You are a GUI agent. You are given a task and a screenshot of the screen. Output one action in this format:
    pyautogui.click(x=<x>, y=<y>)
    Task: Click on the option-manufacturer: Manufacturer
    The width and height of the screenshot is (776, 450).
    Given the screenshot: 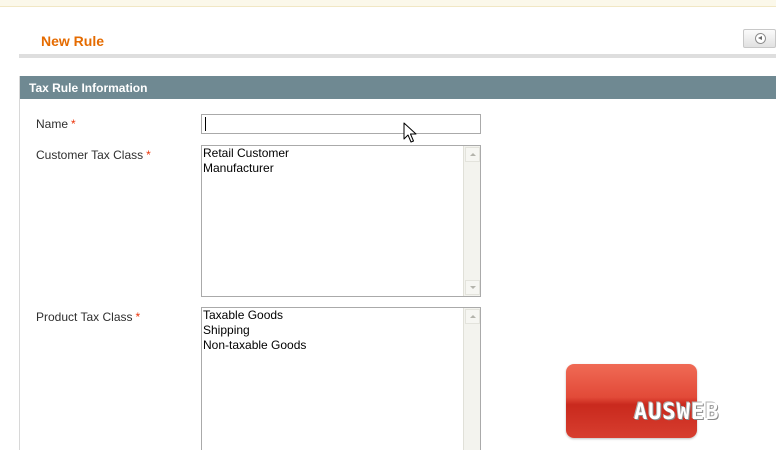 What is the action you would take?
    pyautogui.click(x=332, y=168)
    